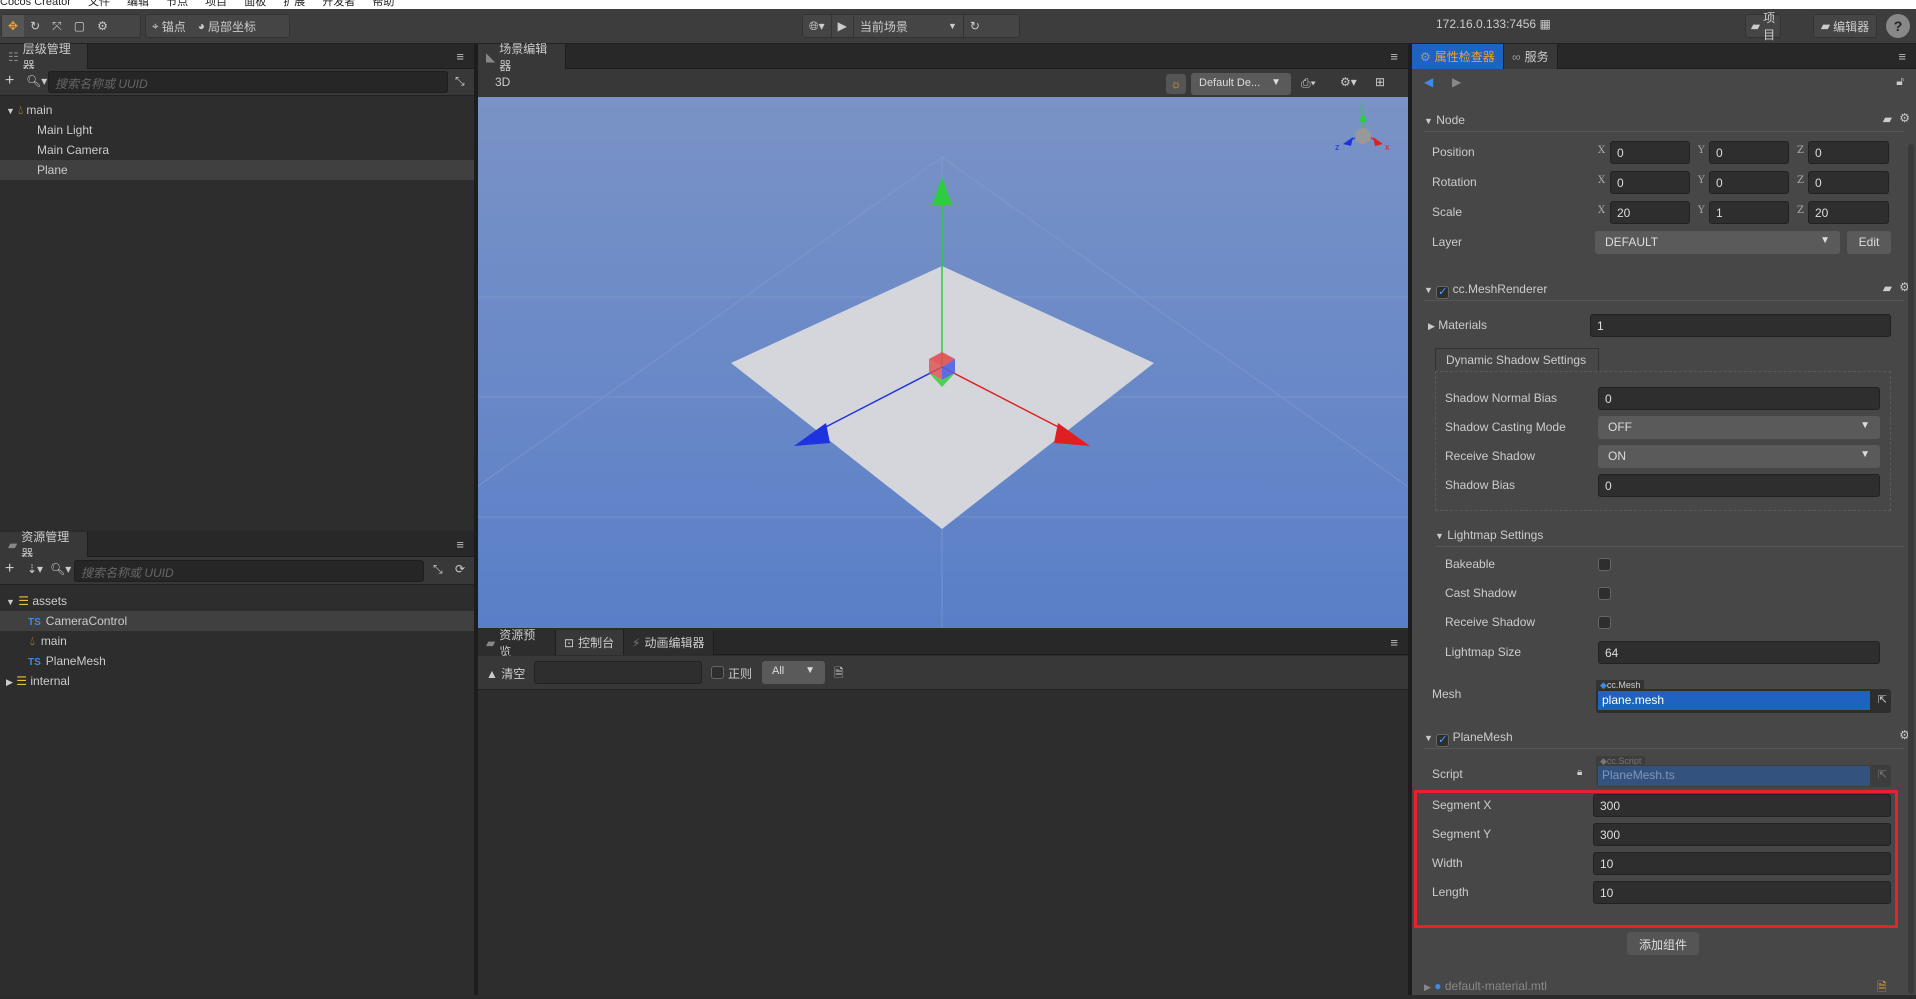 This screenshot has width=1916, height=999. Describe the element at coordinates (237, 170) in the screenshot. I see `tree-item-plane: Plane` at that location.